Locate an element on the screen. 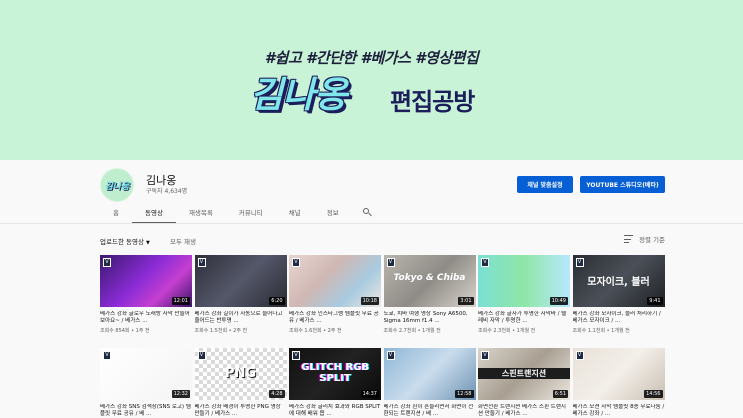  video-thumbnail: V GLITCH RGB SPLIT 14:37 is located at coordinates (335, 374).